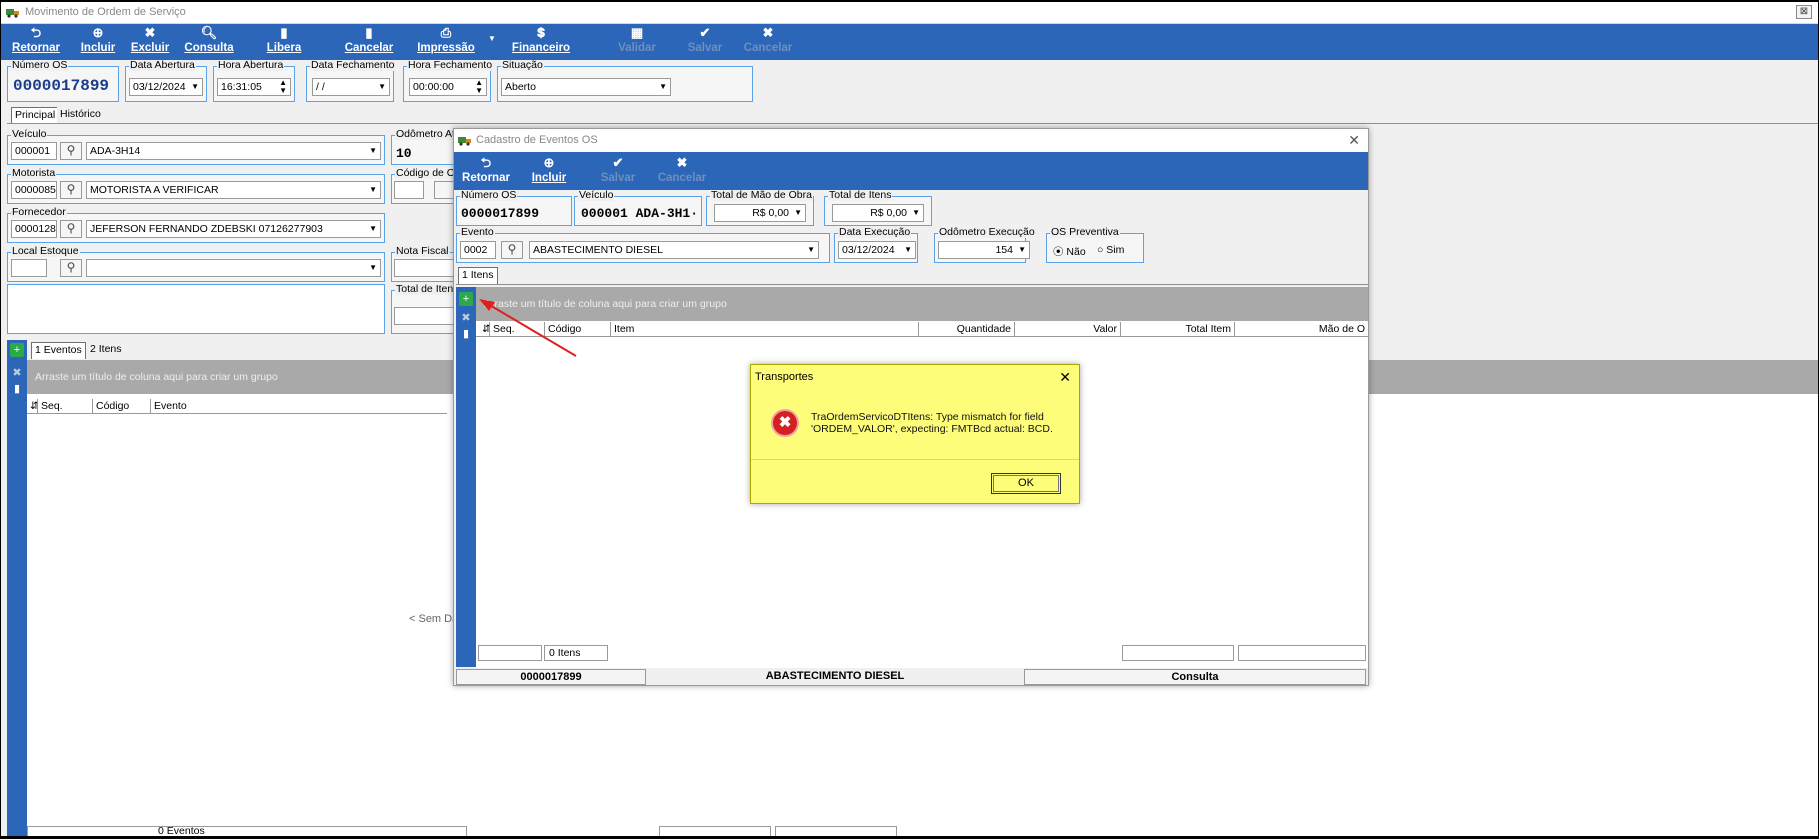  What do you see at coordinates (98, 39) in the screenshot?
I see `toolbar-incluir-button: ⊕ Incluir` at bounding box center [98, 39].